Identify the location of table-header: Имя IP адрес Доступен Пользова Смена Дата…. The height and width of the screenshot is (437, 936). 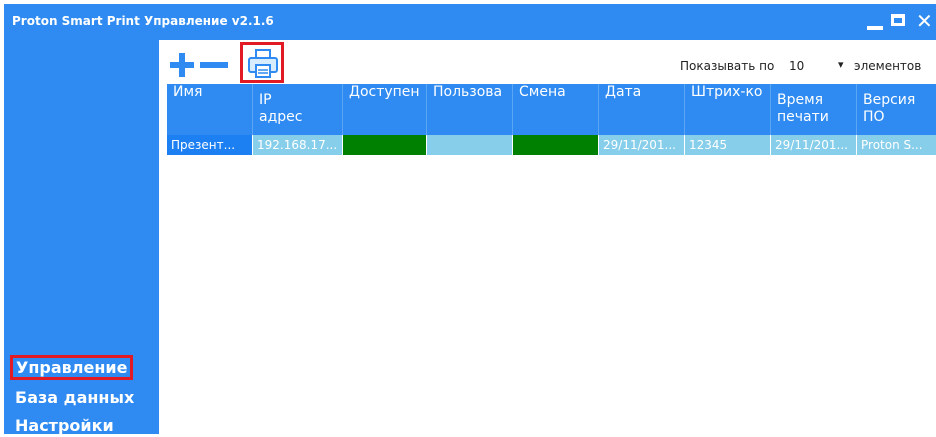
(551, 109).